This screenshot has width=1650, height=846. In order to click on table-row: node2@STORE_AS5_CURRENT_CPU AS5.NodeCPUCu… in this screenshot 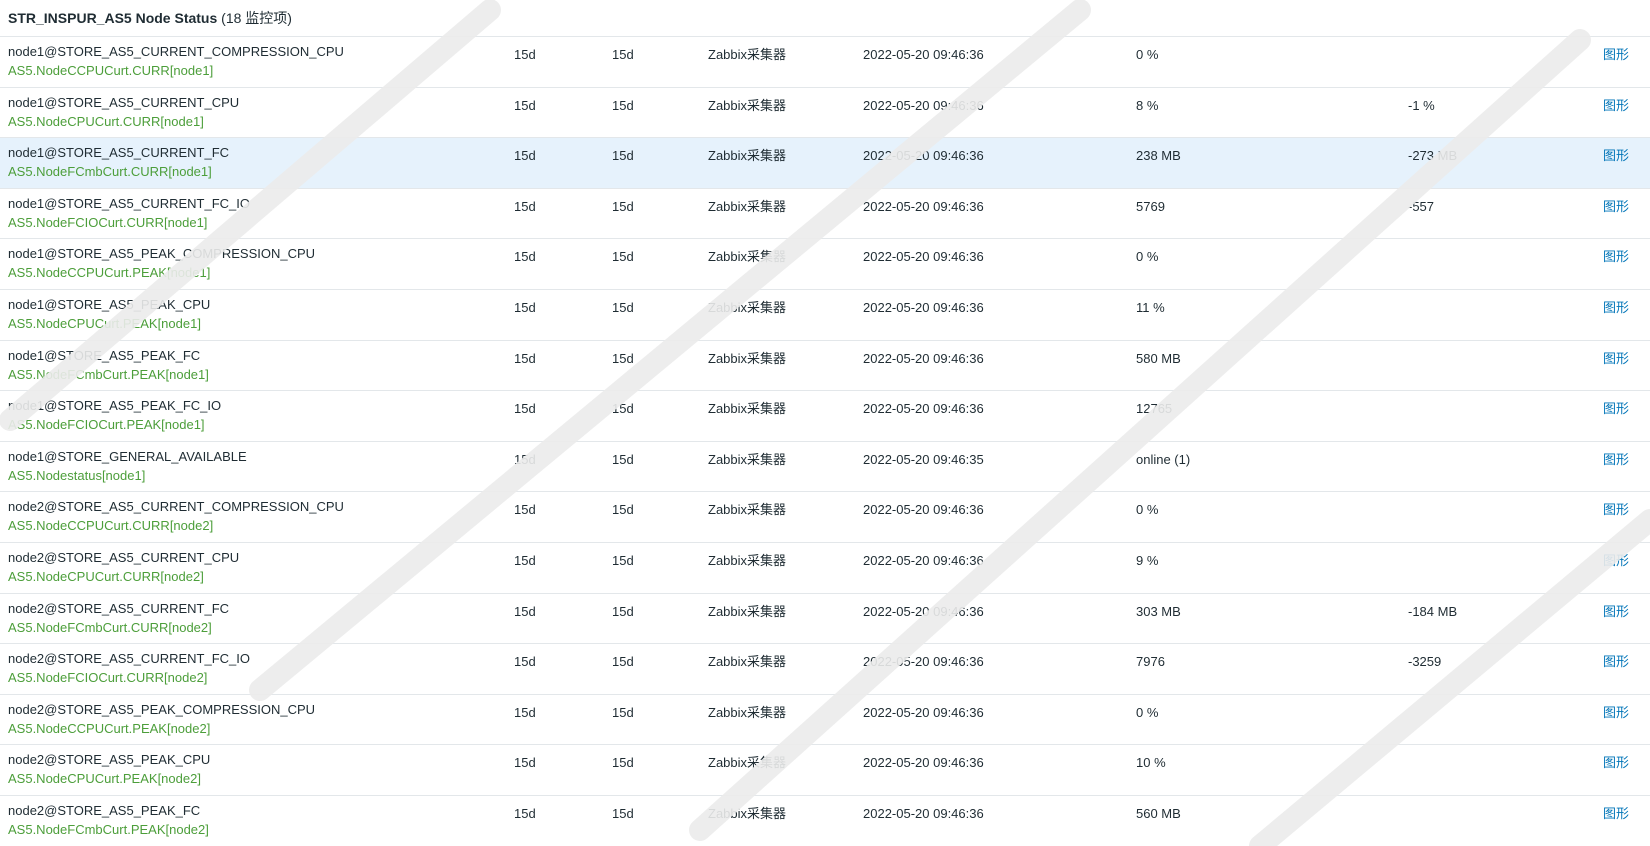, I will do `click(825, 568)`.